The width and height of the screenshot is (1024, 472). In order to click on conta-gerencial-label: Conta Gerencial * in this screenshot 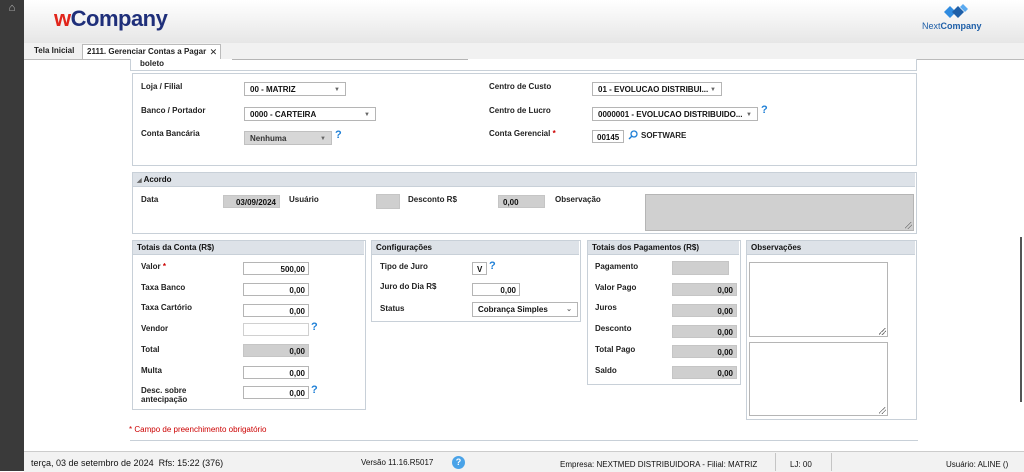, I will do `click(522, 133)`.